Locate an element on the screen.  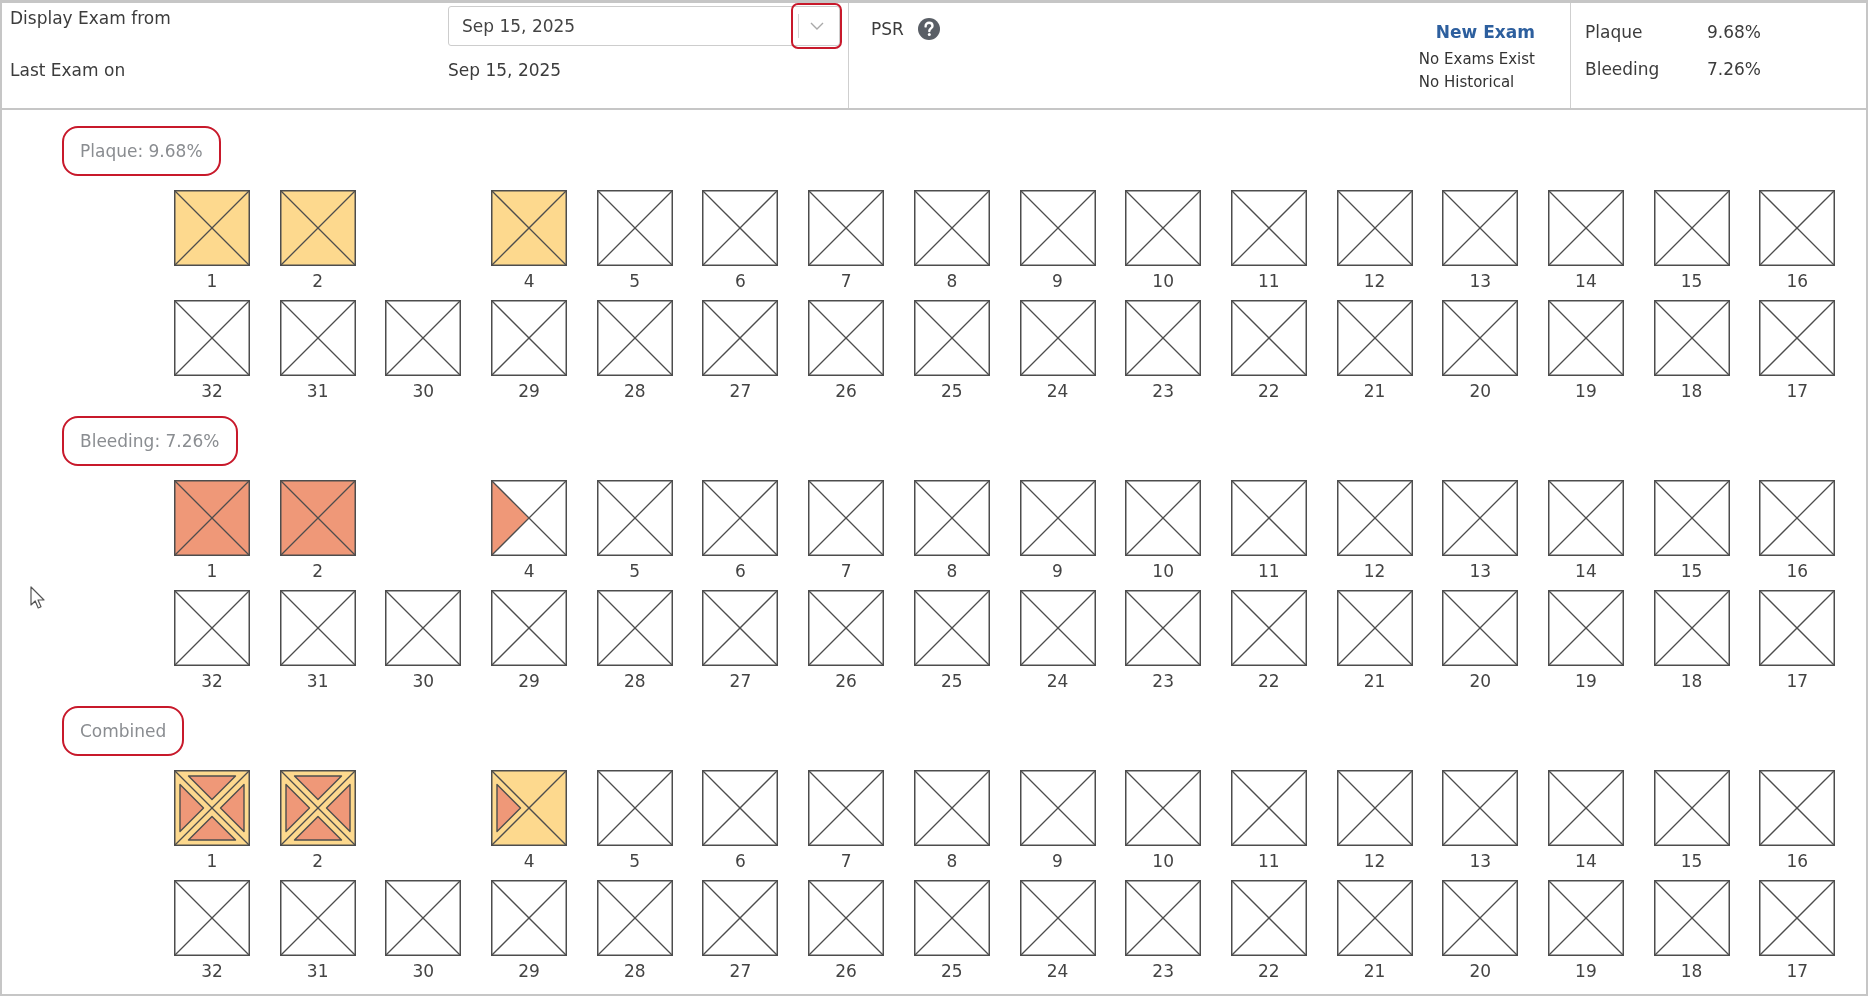
field-label: Display Exam from is located at coordinates (91, 18).